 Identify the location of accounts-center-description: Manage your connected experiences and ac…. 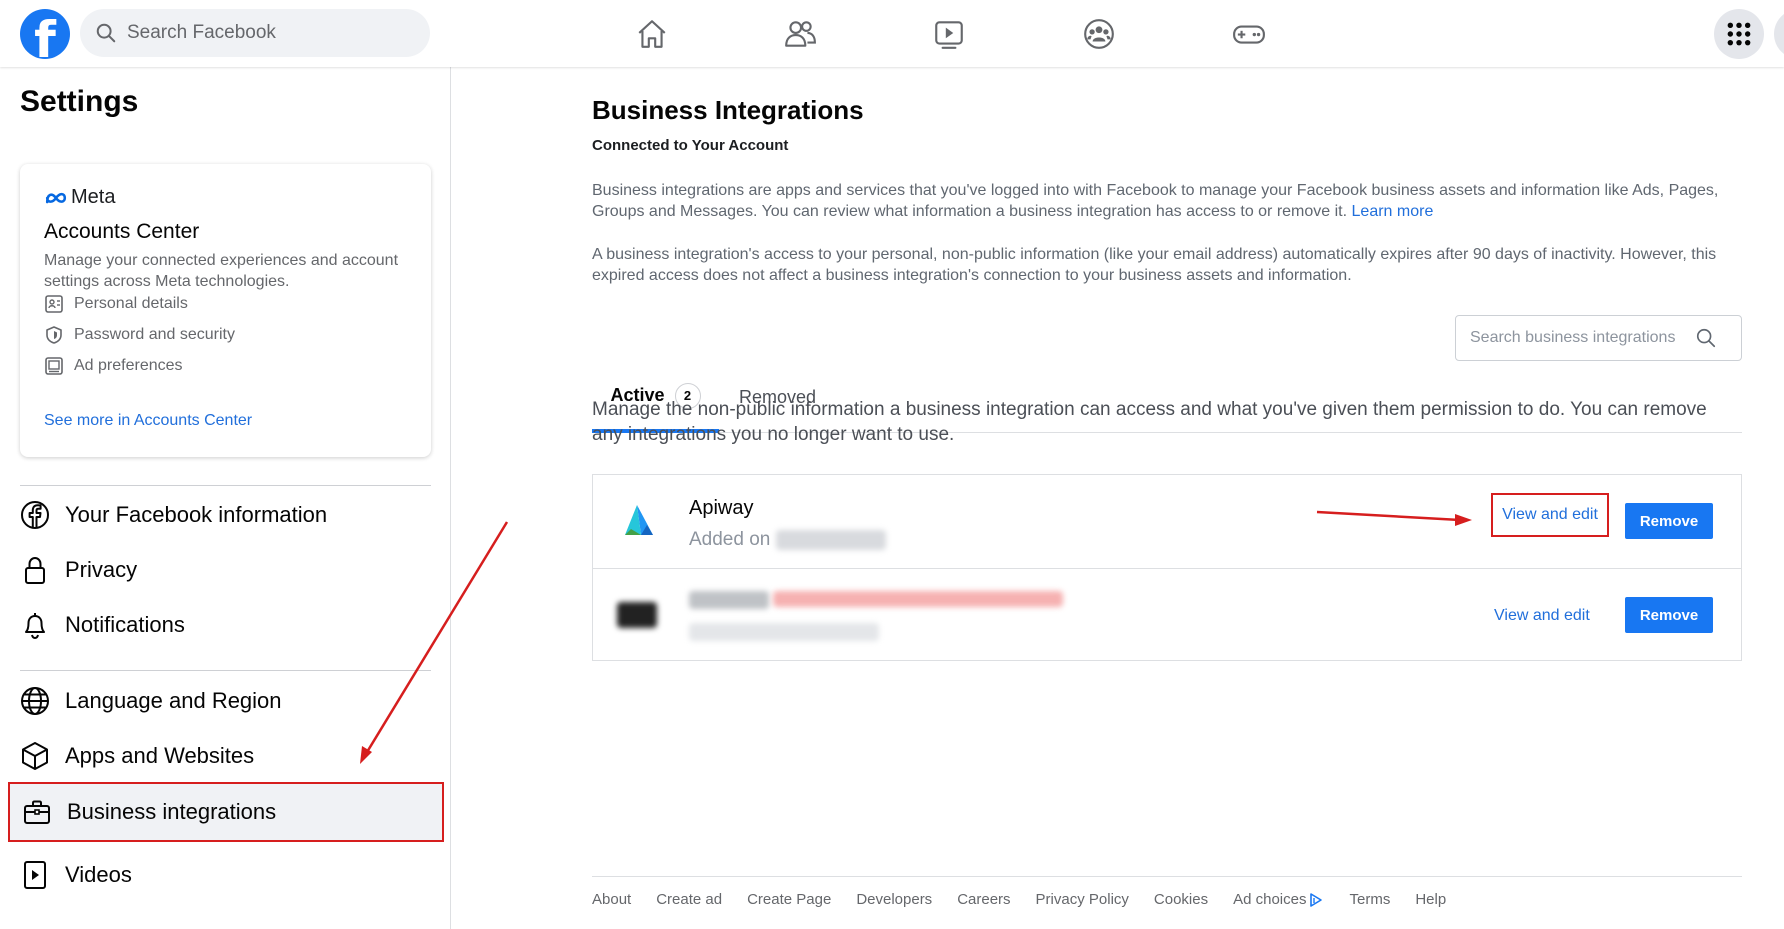
(221, 271).